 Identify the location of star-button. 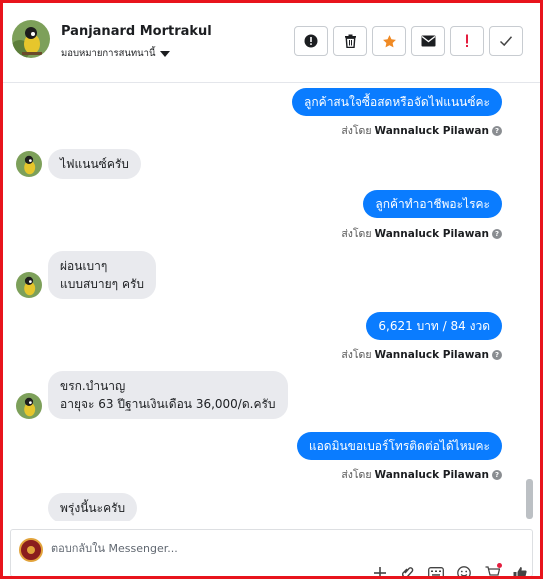
(389, 41).